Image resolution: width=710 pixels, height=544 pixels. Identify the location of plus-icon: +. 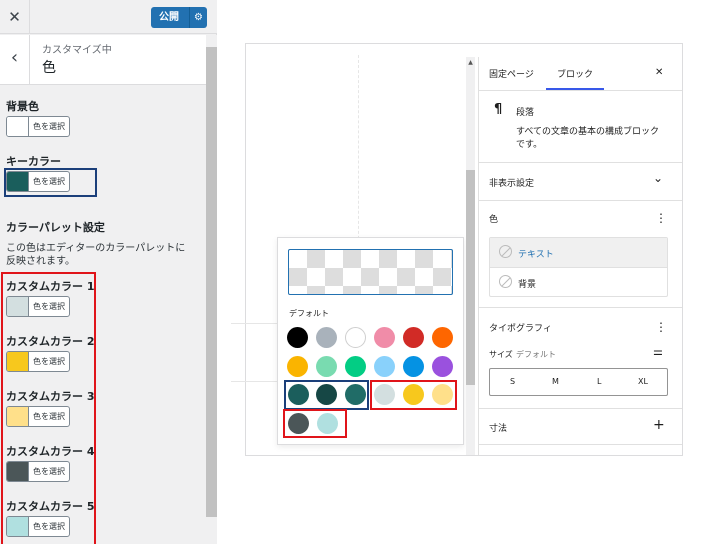
(659, 425).